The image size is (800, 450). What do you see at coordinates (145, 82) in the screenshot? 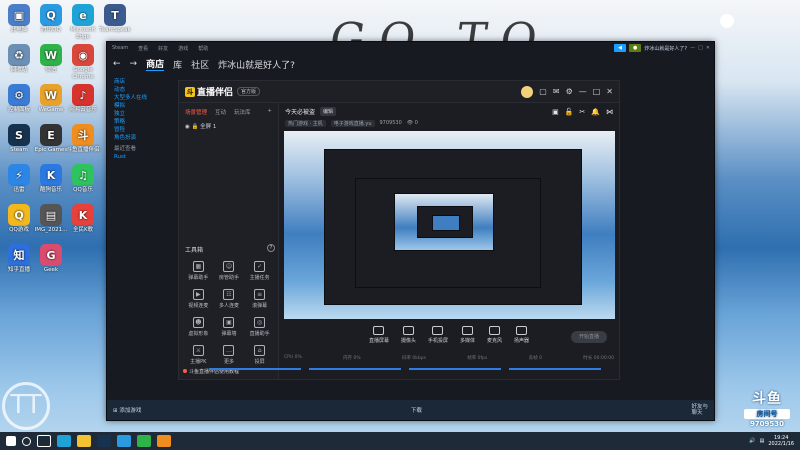
I see `side-link: 商店` at bounding box center [145, 82].